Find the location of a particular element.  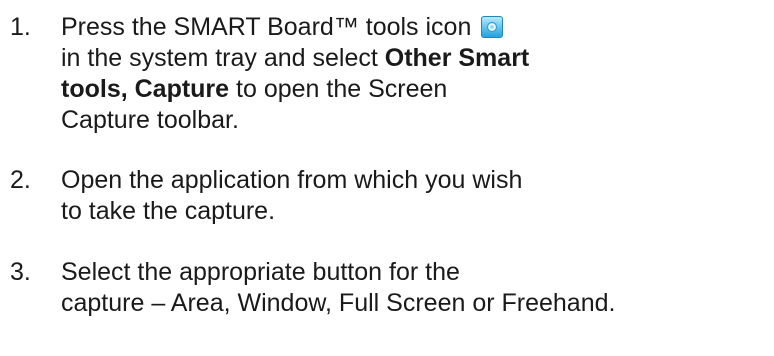

step-line: Press the SMART Board™ tools icon is located at coordinates (417, 27).